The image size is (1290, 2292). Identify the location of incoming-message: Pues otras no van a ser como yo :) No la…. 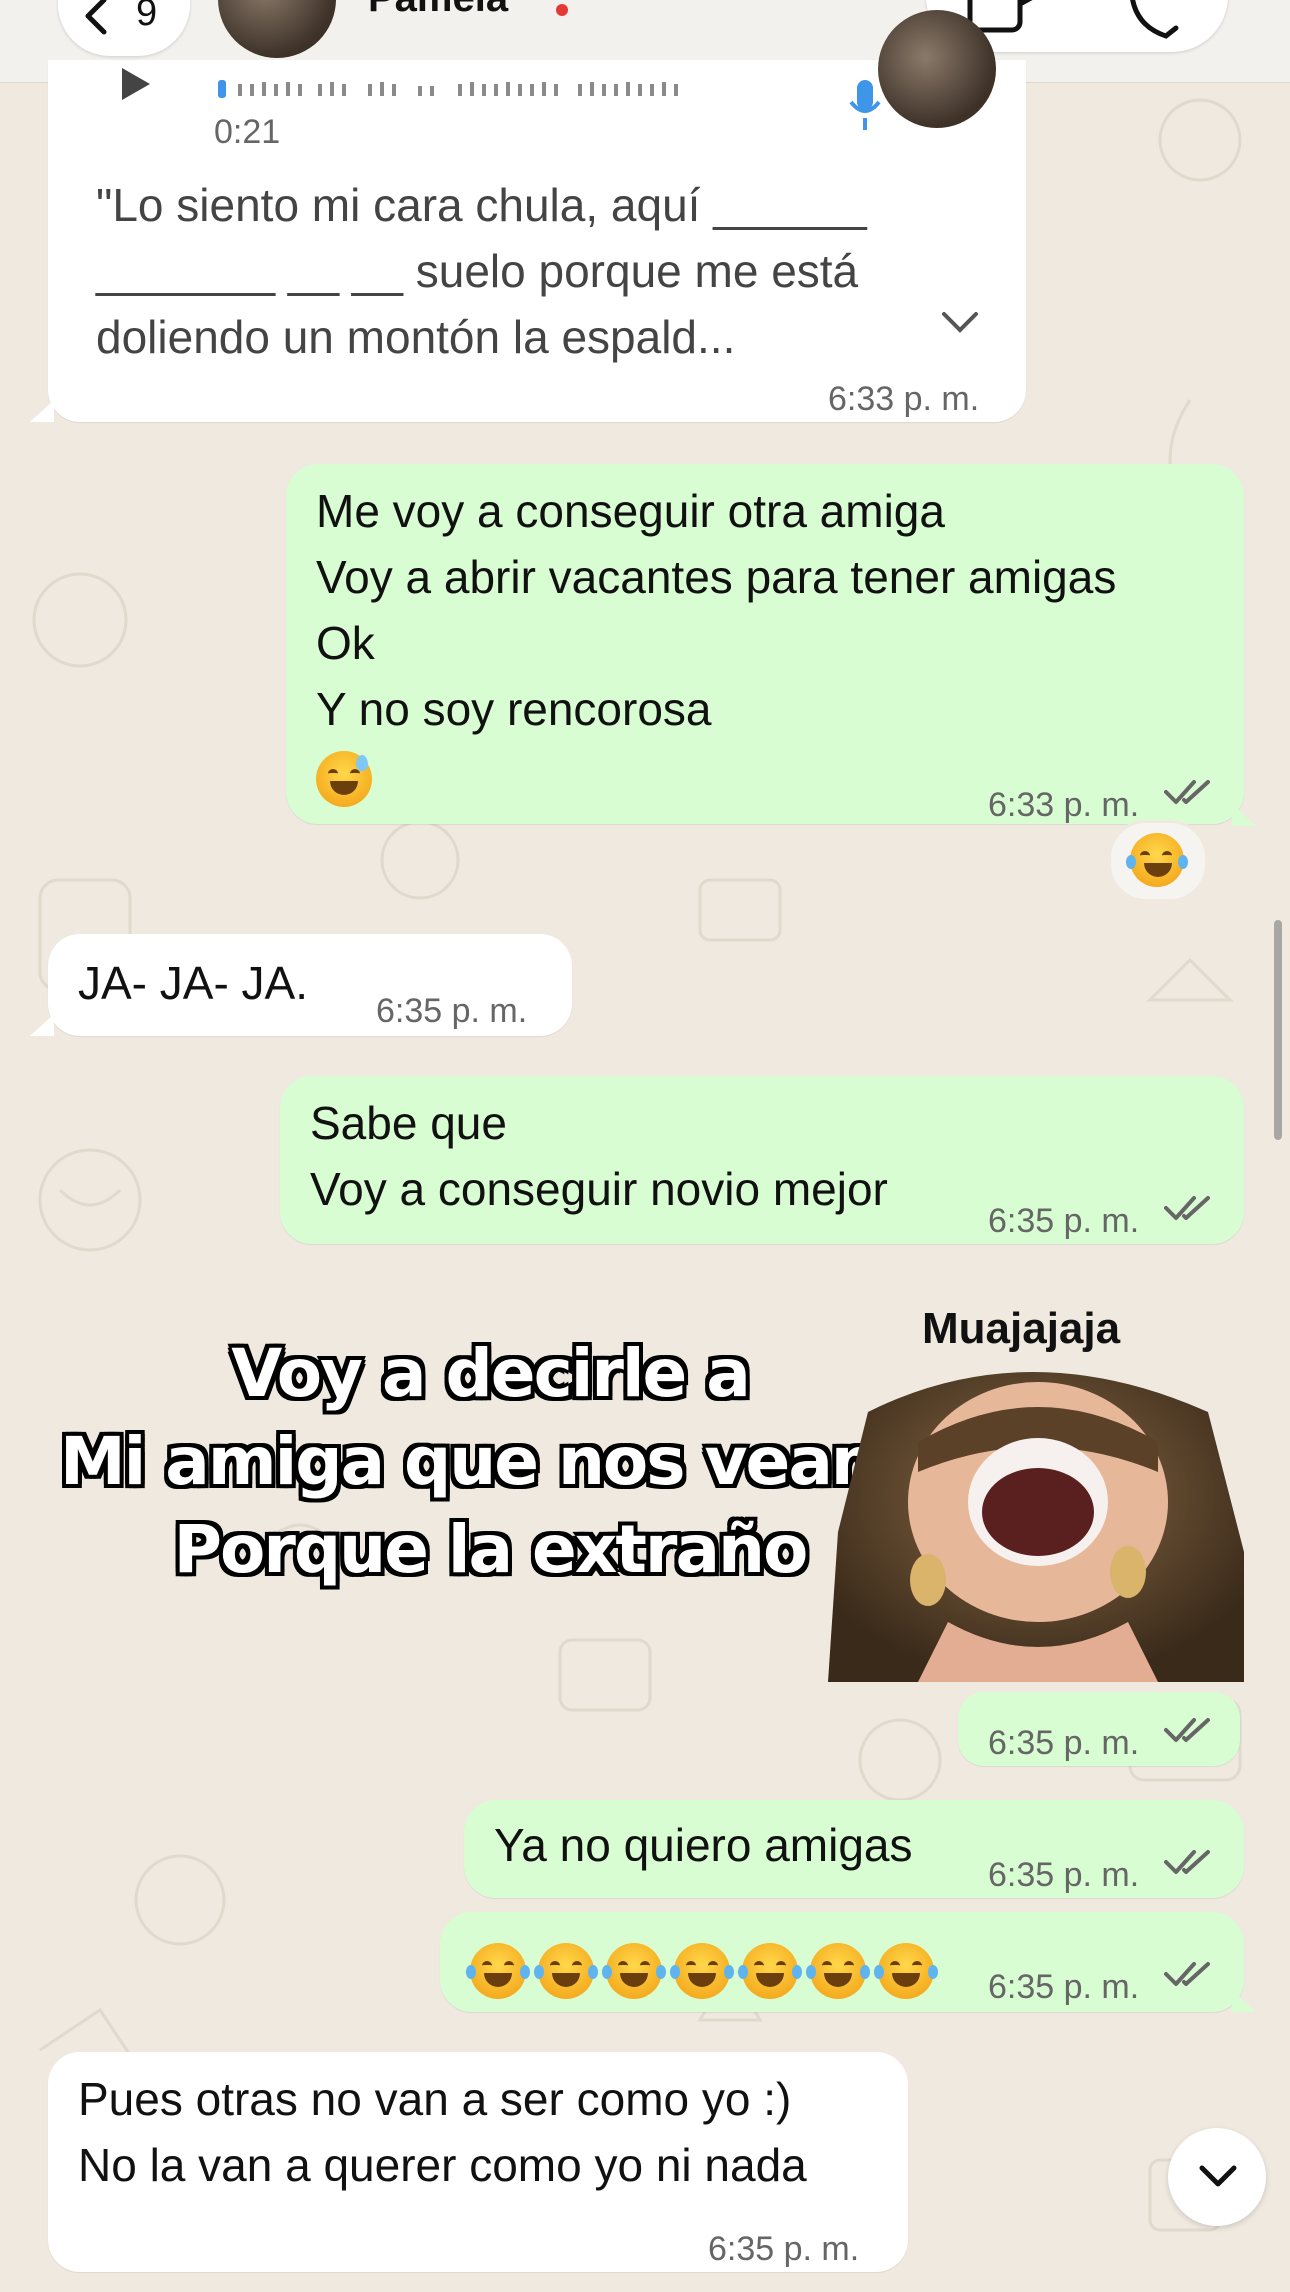
(478, 2162).